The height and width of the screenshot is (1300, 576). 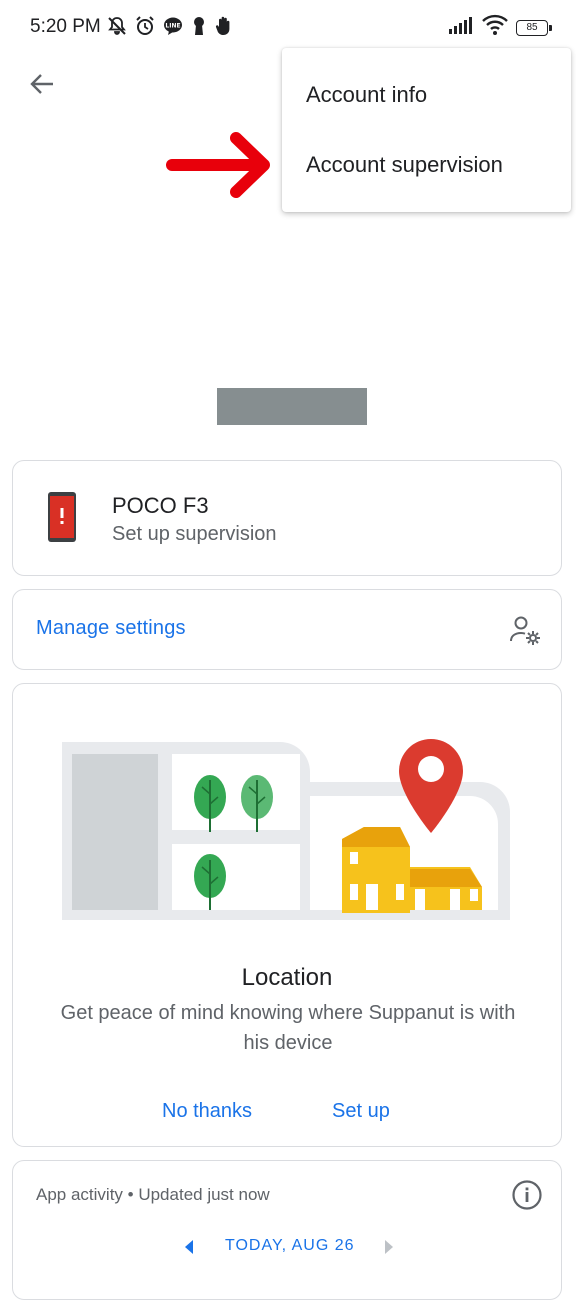 I want to click on manage-settings-card: Manage settings, so click(x=287, y=629).